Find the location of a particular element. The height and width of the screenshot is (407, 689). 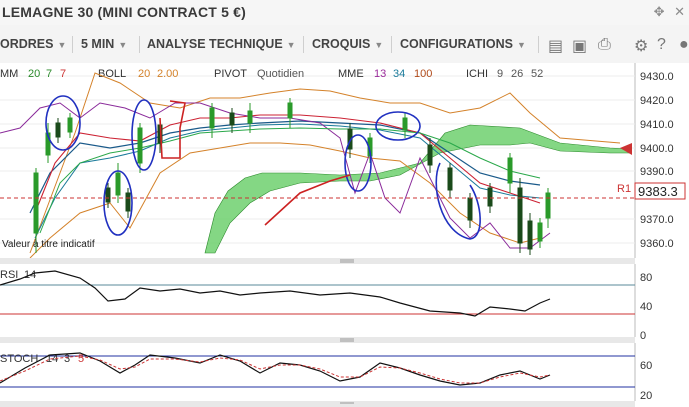

print-icon: ⎙ is located at coordinates (604, 45).